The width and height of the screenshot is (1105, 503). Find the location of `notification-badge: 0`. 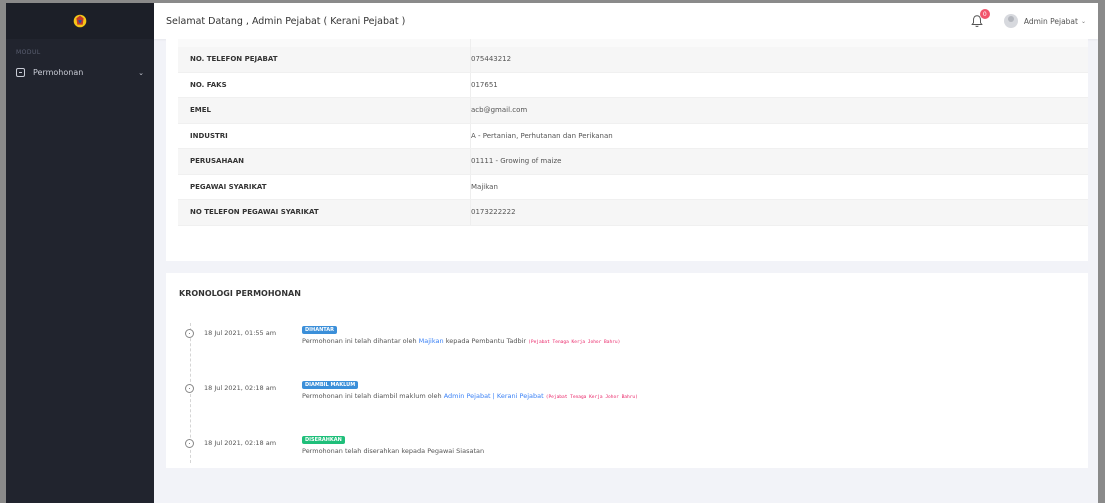

notification-badge: 0 is located at coordinates (984, 14).